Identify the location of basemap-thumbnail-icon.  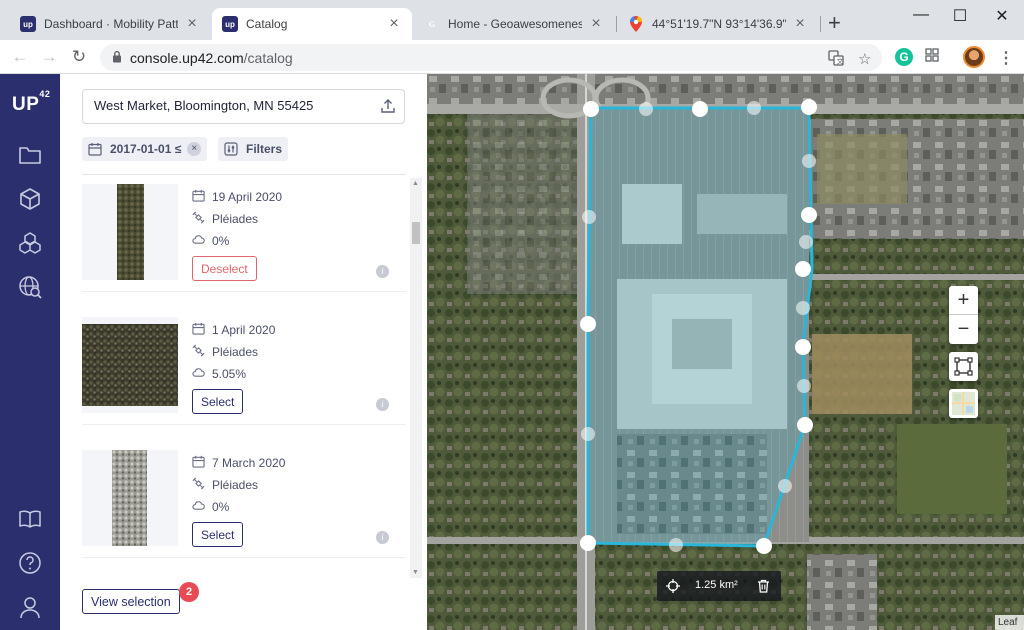
(963, 403).